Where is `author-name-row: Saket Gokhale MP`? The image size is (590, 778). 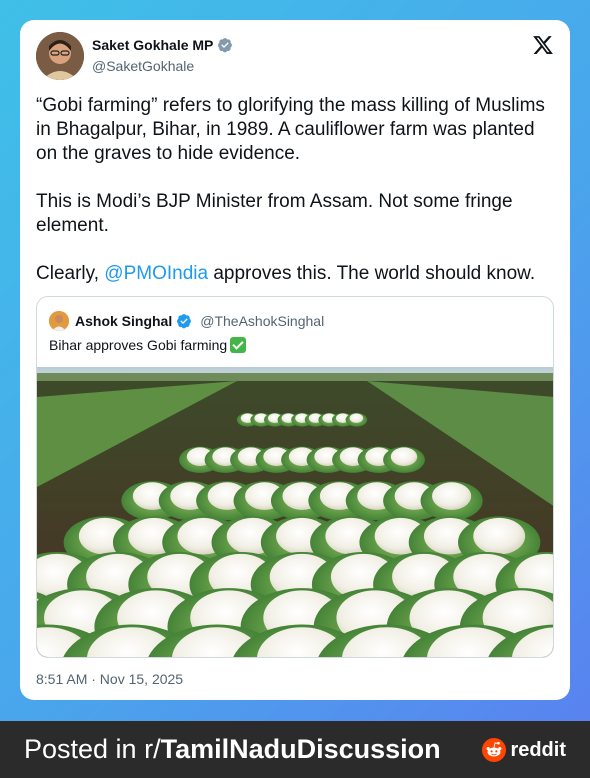
author-name-row: Saket Gokhale MP is located at coordinates (162, 45).